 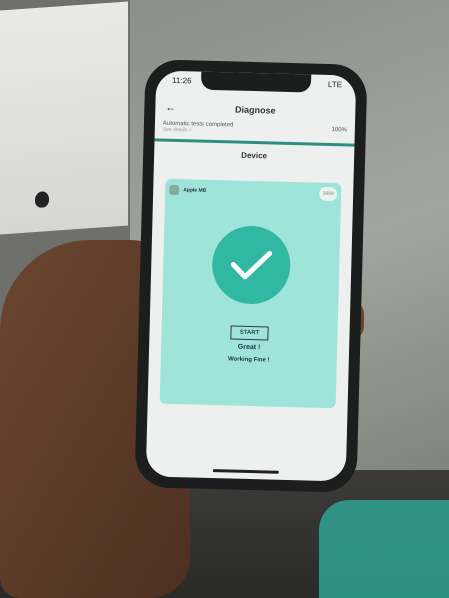 I want to click on tests-percent: 100%, so click(x=339, y=130).